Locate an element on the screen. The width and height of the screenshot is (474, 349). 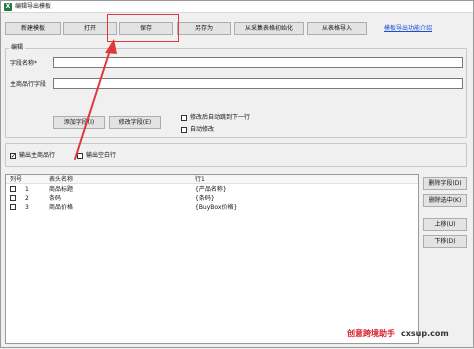
watermark: 创意跨境助手 cxsup.com is located at coordinates (398, 334).